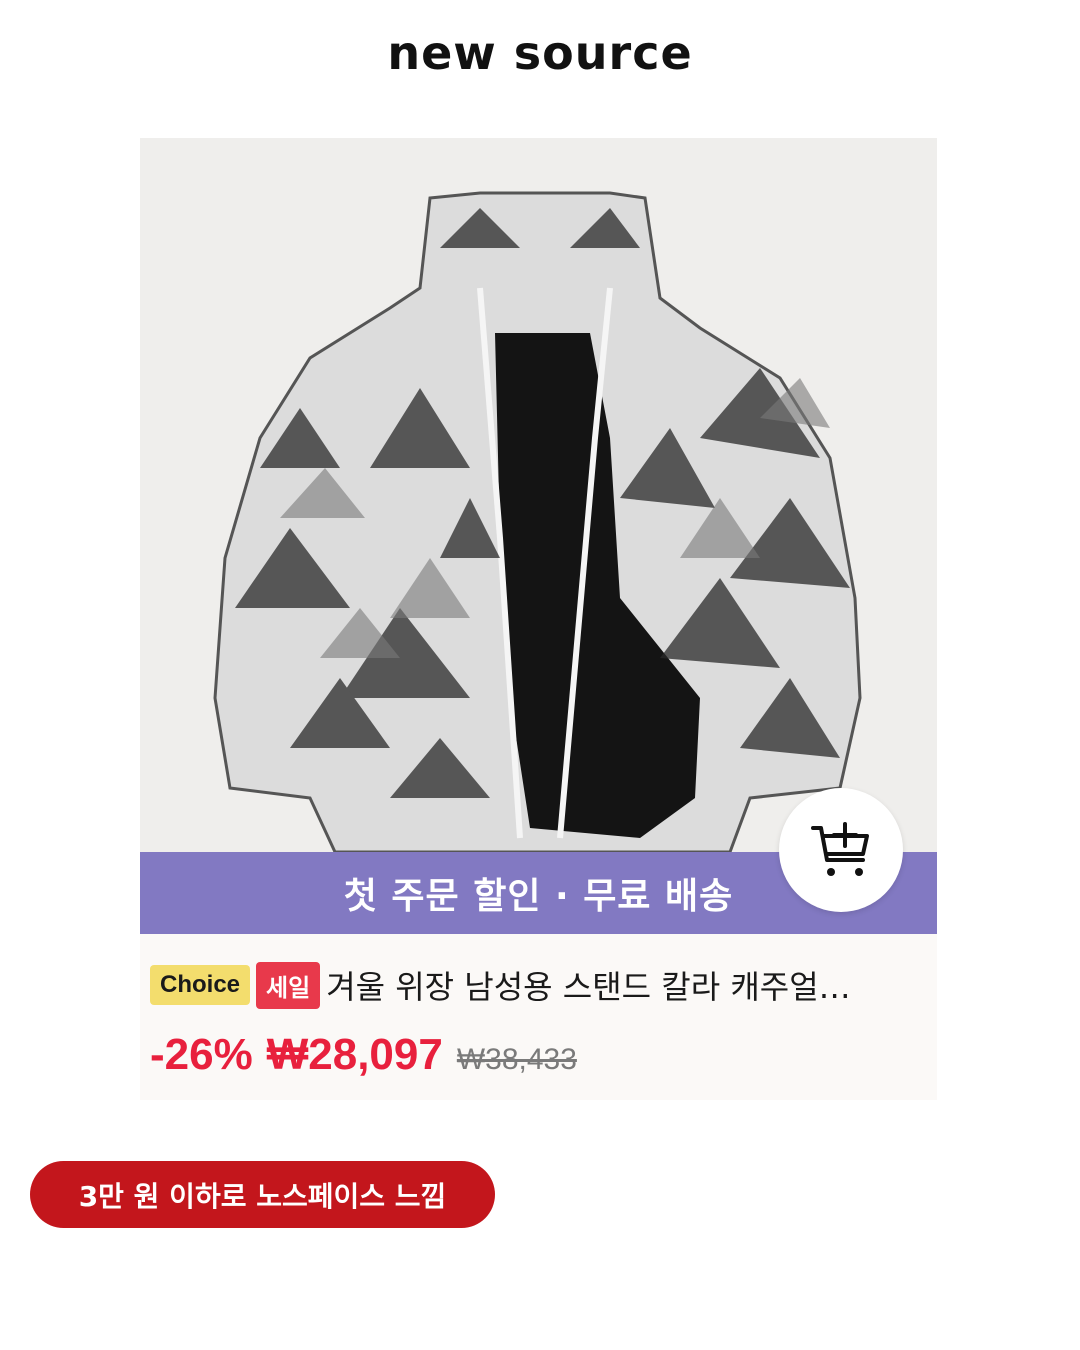 The width and height of the screenshot is (1080, 1350). I want to click on choice-badge: Choice, so click(200, 985).